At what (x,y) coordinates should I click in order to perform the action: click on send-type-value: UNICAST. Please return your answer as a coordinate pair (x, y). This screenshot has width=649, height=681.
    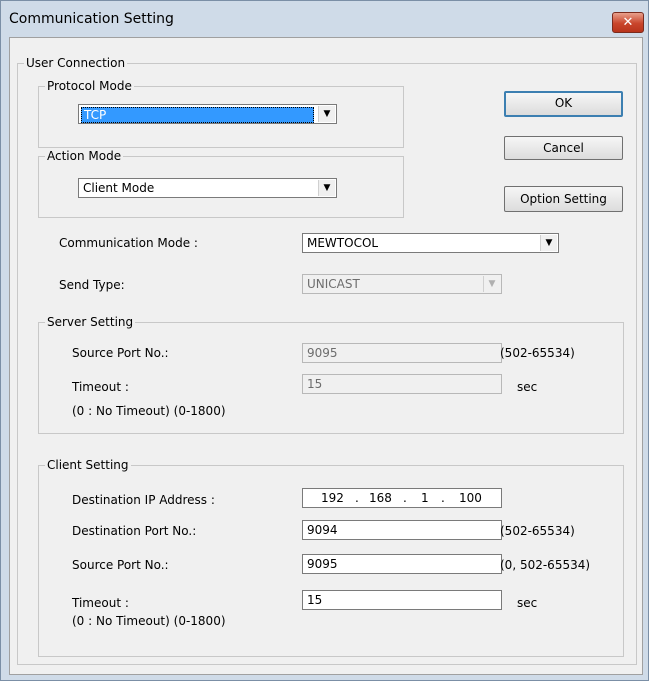
    Looking at the image, I should click on (333, 284).